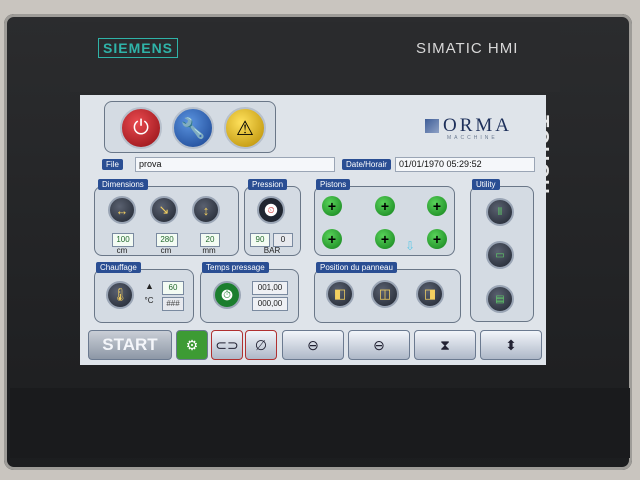  What do you see at coordinates (130, 345) in the screenshot?
I see `start-button: START` at bounding box center [130, 345].